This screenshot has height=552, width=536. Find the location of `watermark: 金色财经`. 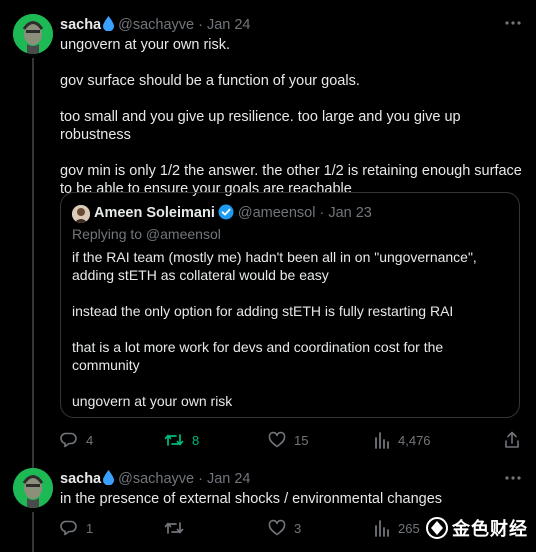

watermark: 金色财经 is located at coordinates (477, 528).